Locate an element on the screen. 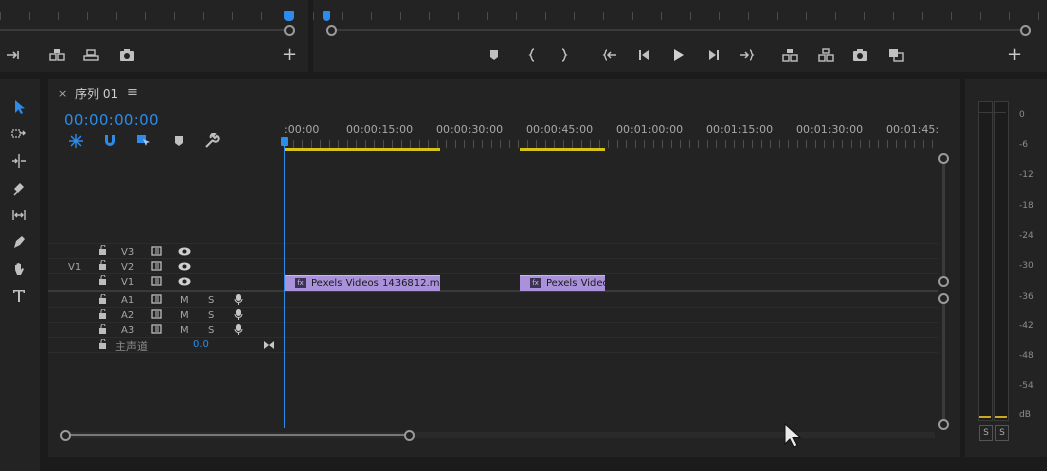  source-scrub-bar is located at coordinates (146, 30).